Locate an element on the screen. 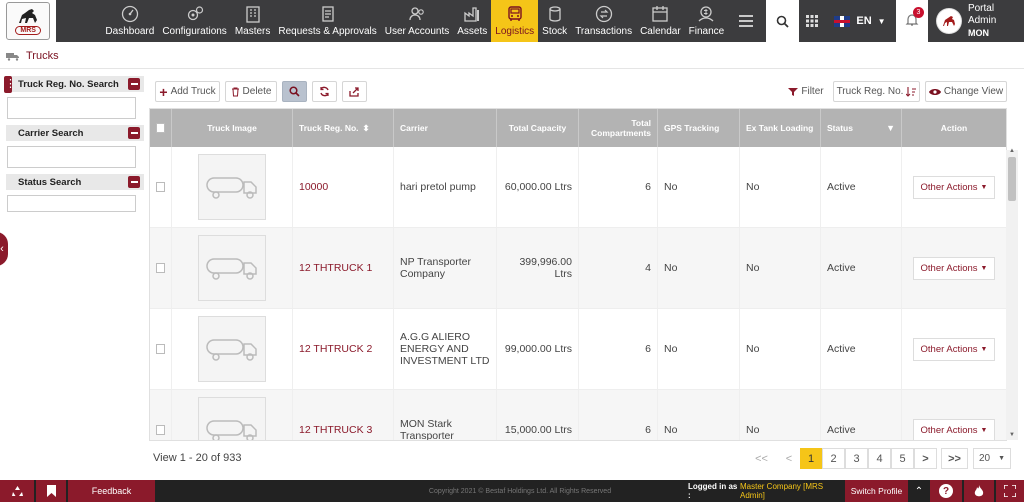 The width and height of the screenshot is (1024, 502). page-2-button: 2 is located at coordinates (833, 458).